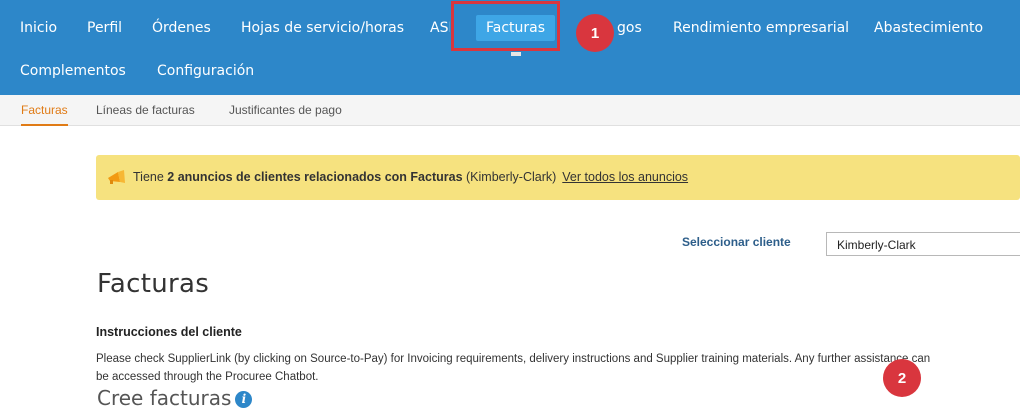  I want to click on create-invoices-heading: Cree facturas i, so click(175, 398).